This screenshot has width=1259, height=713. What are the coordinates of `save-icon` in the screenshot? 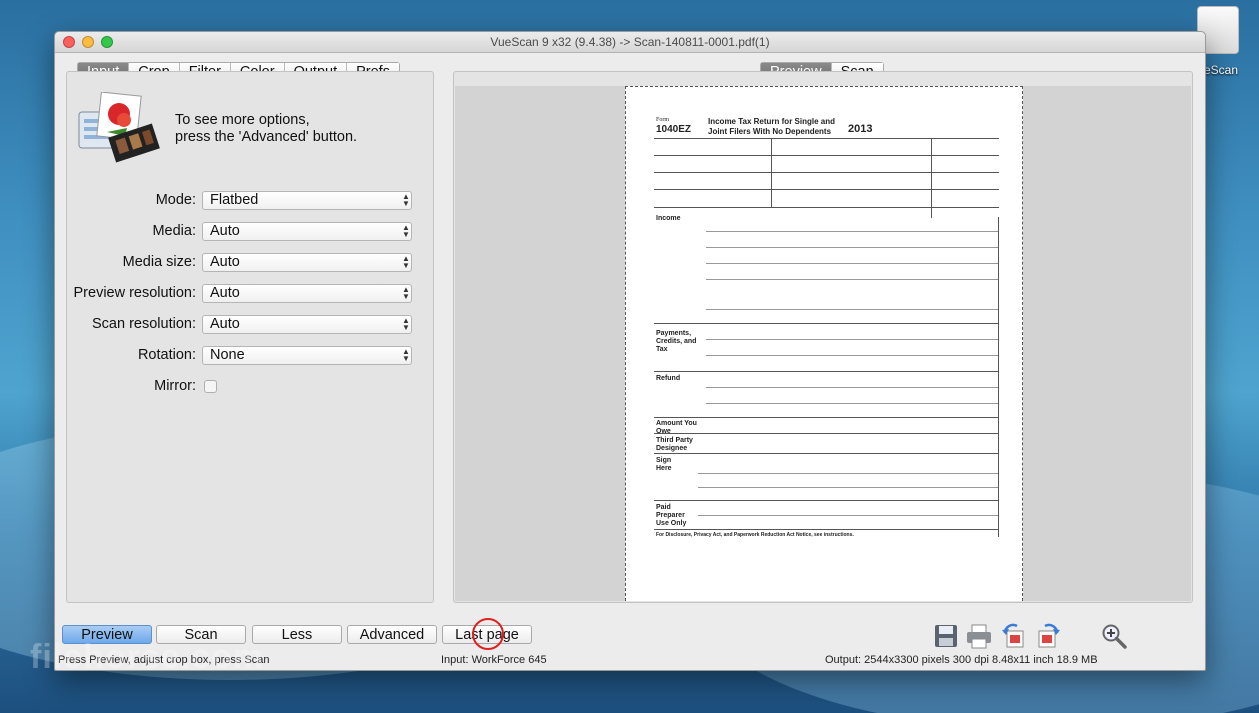 It's located at (946, 636).